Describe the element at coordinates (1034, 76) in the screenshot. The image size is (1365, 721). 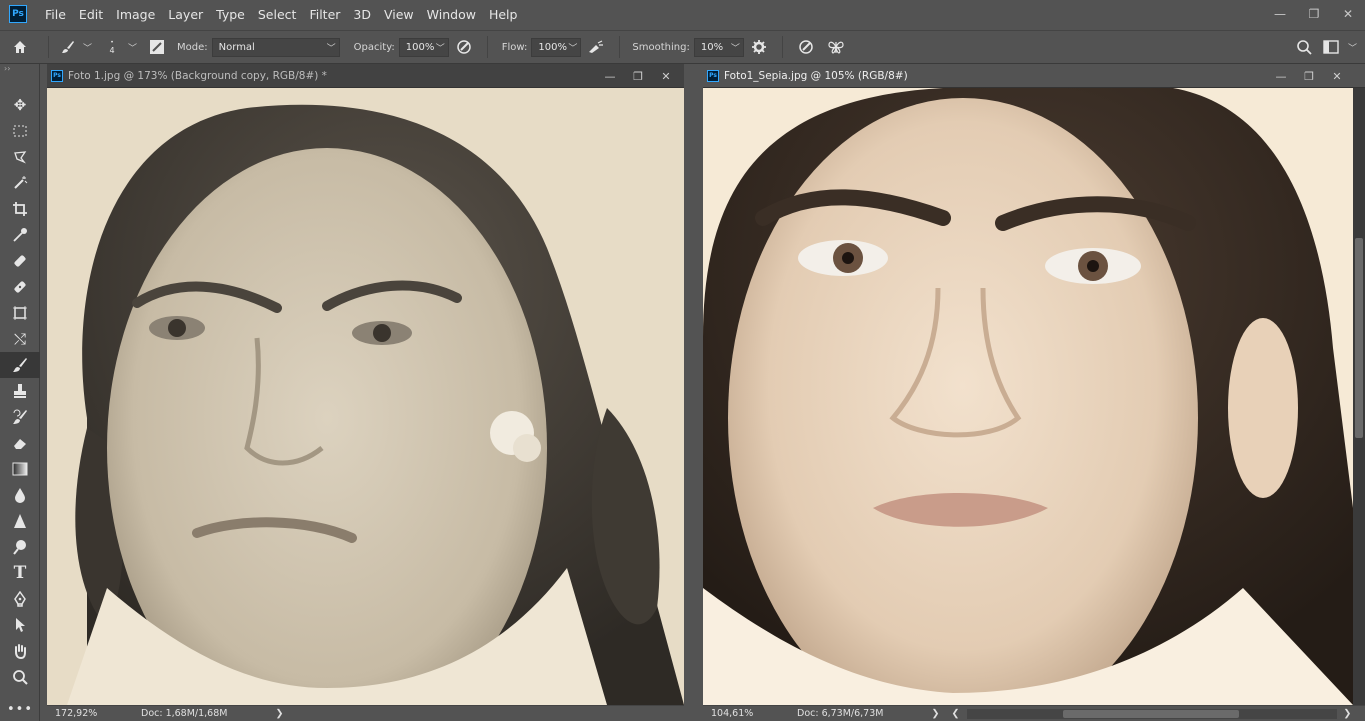
I see `document-tab-2: Ps Foto1_Sepia.jpg @ 105% (RGB/8#) — ❐ ✕` at that location.